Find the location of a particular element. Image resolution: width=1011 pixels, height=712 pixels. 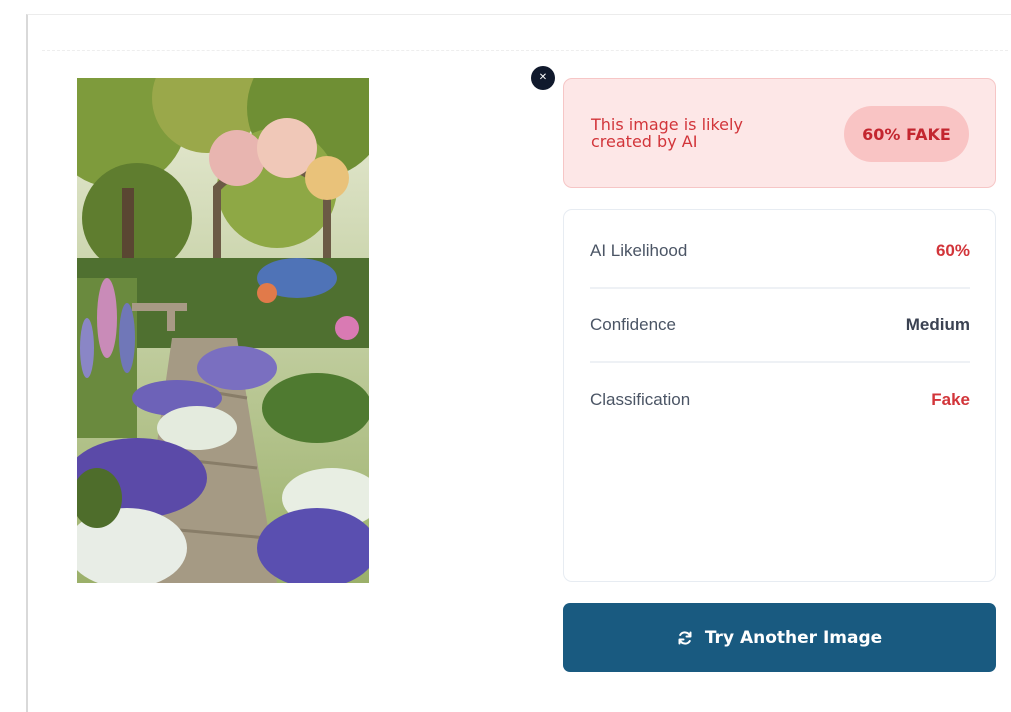

alert-message: This image is likely created by AI is located at coordinates (667, 133).